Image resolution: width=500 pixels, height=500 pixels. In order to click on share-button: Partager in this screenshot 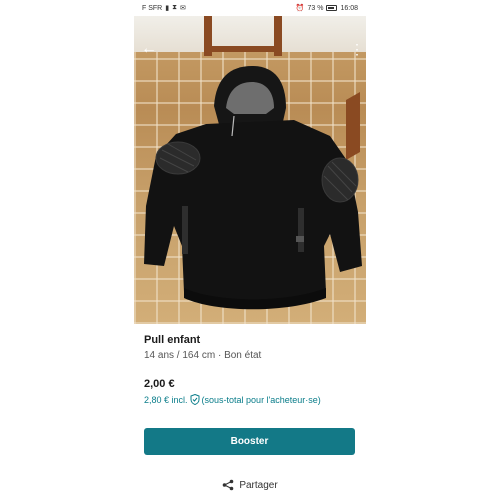, I will do `click(250, 485)`.